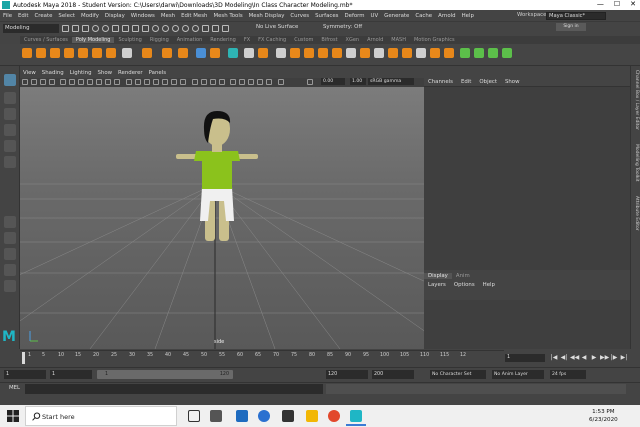 Image resolution: width=640 pixels, height=427 pixels. What do you see at coordinates (129, 82) in the screenshot?
I see `wireframe-icon` at bounding box center [129, 82].